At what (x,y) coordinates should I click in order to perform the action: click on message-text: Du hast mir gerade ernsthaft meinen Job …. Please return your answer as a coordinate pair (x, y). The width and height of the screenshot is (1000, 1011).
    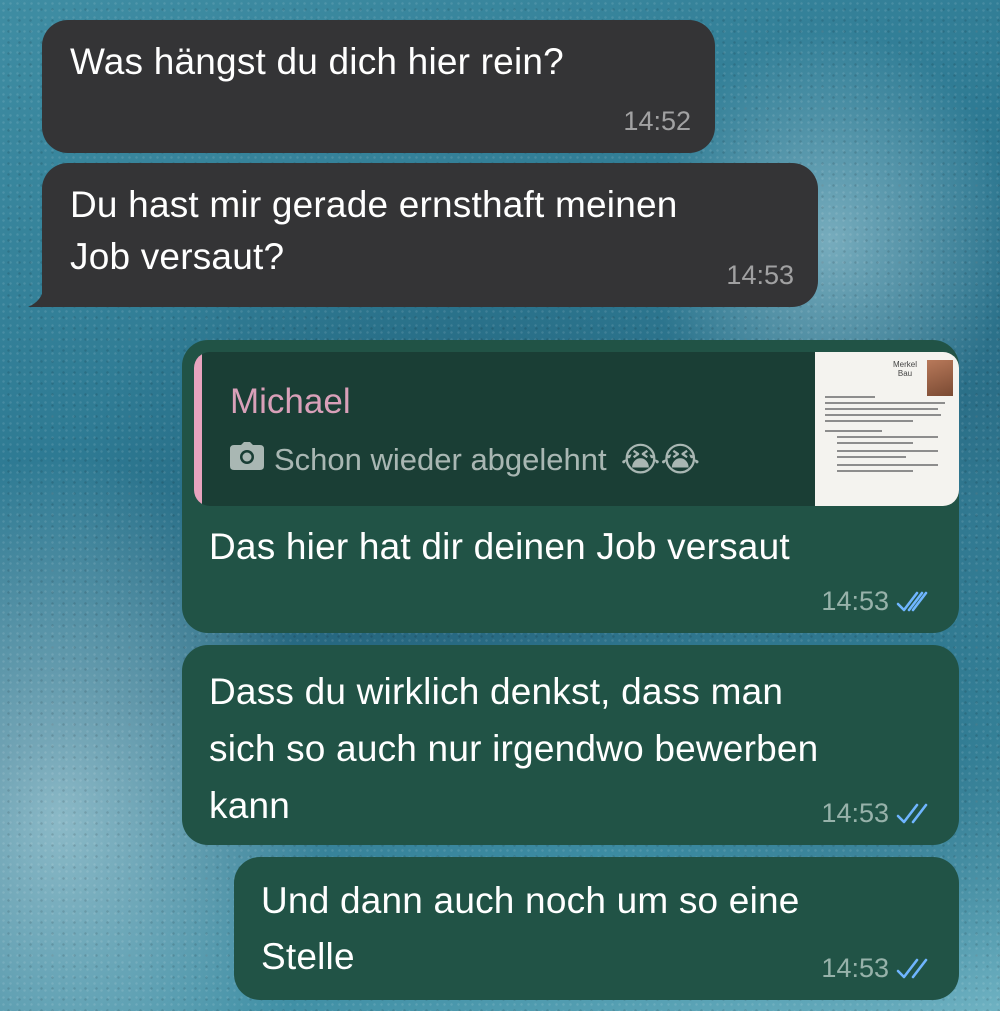
    Looking at the image, I should click on (374, 231).